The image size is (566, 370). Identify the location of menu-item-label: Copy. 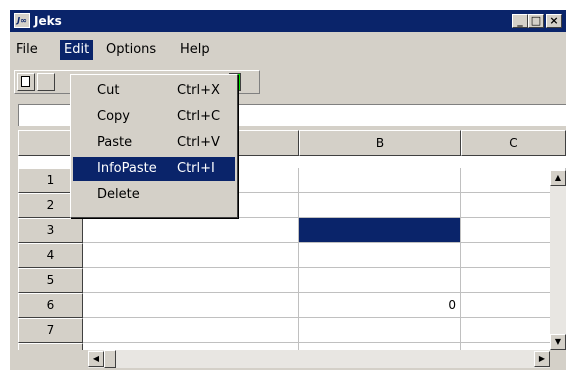
(113, 116).